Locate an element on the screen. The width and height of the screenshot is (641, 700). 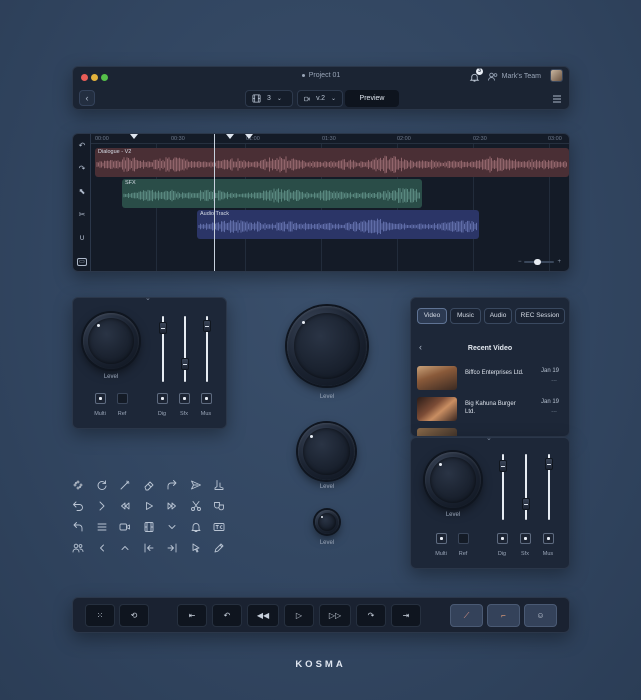
loop-button: ⟲ is located at coordinates (134, 615).